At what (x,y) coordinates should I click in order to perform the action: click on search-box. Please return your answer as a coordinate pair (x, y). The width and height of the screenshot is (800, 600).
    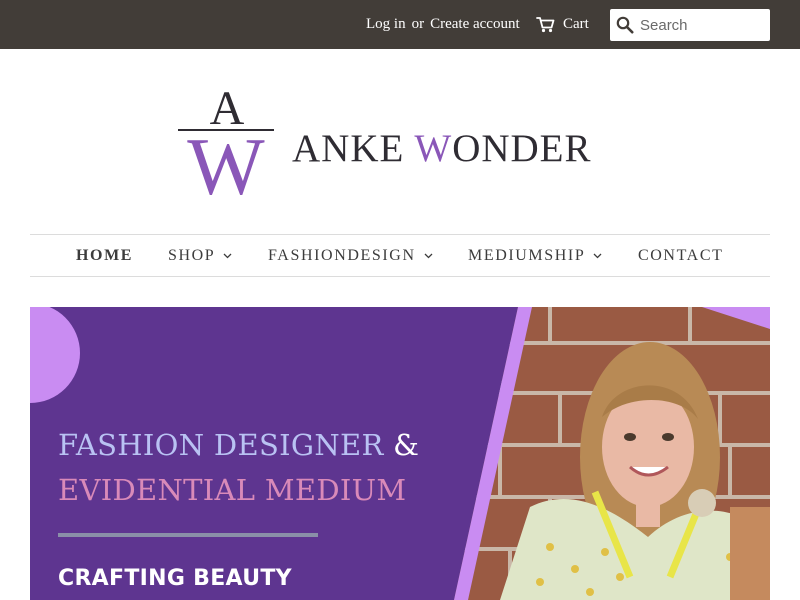
    Looking at the image, I should click on (690, 25).